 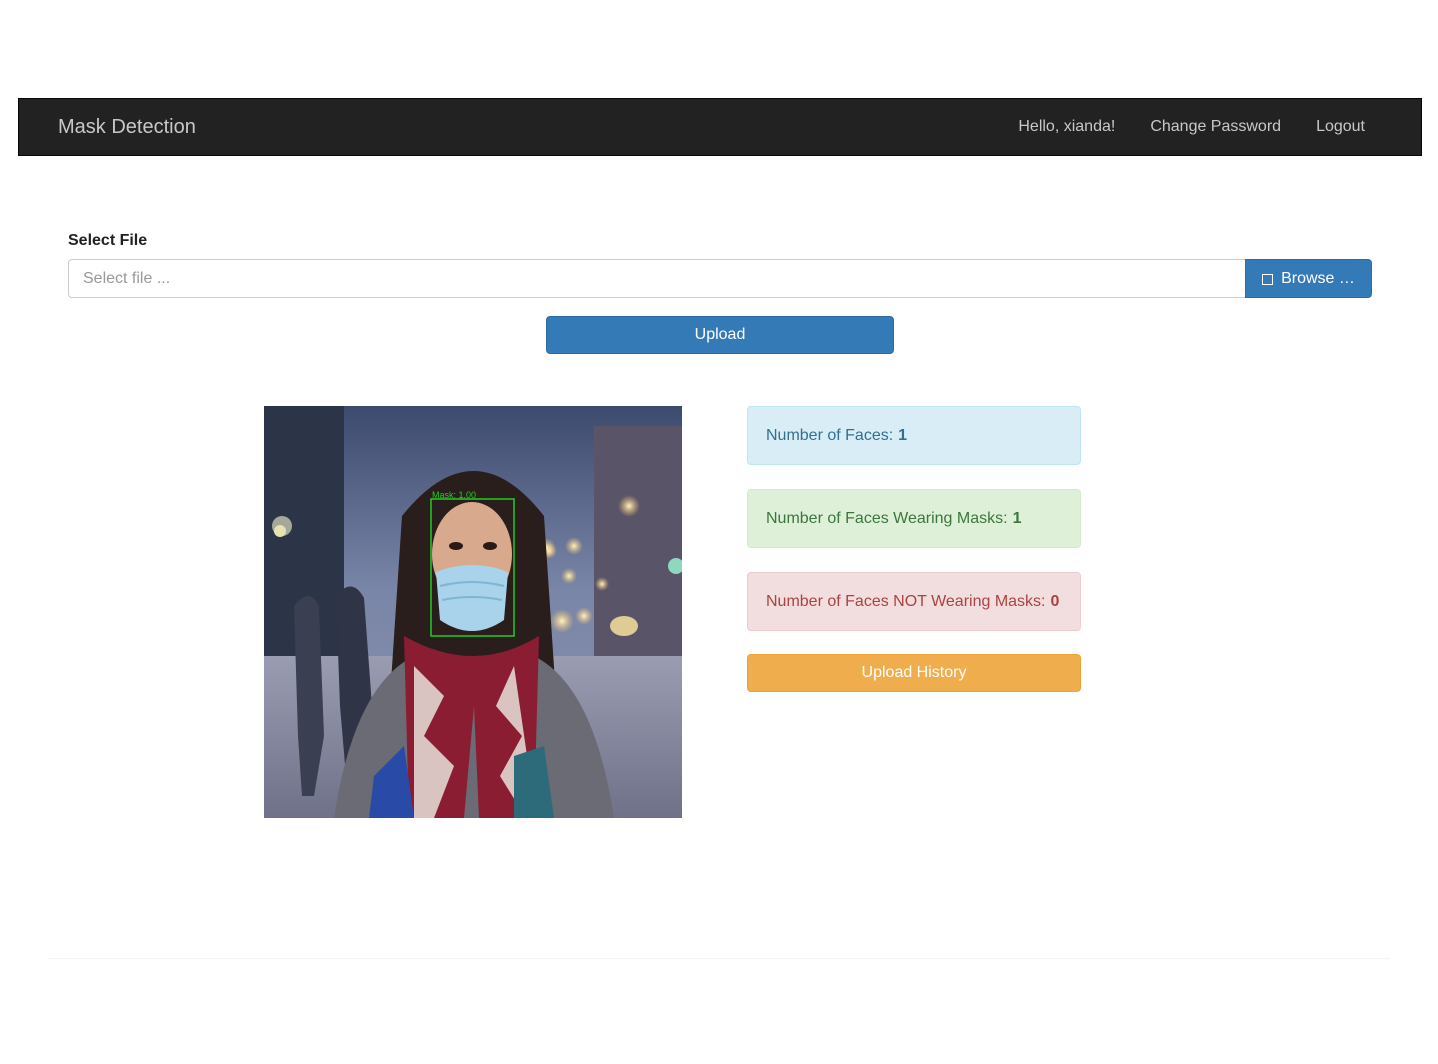 I want to click on faces-count-value: 1, so click(x=903, y=435).